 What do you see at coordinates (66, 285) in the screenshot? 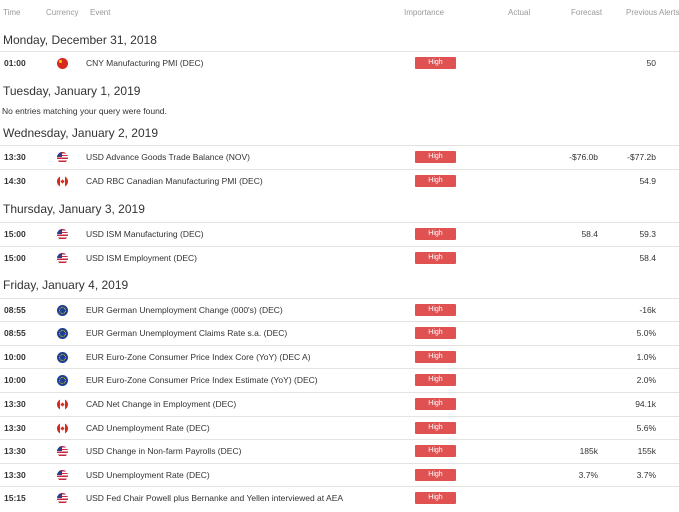
I see `day-title: Friday, January 4, 2019` at bounding box center [66, 285].